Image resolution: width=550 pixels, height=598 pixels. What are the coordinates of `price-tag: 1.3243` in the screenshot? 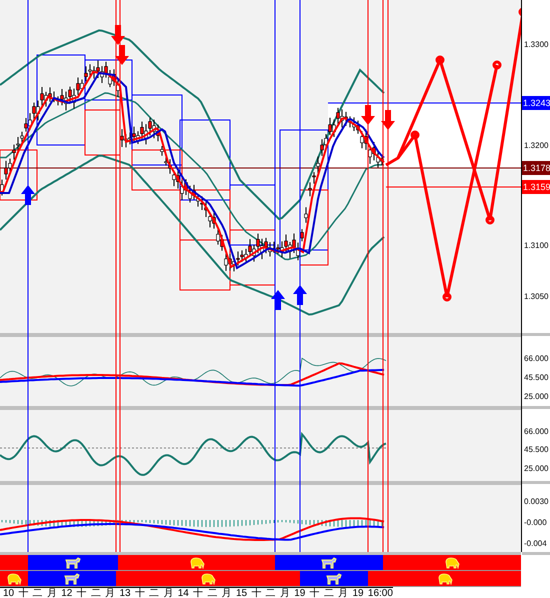 It's located at (536, 103).